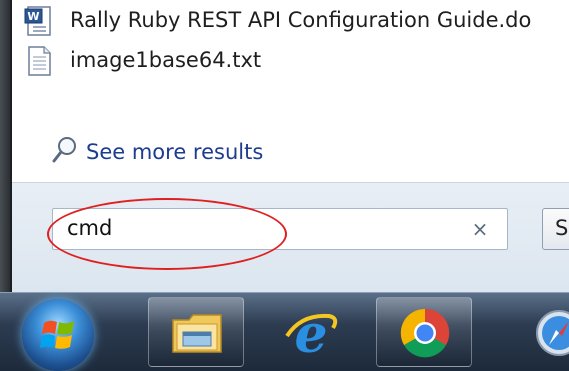 This screenshot has width=569, height=371. Describe the element at coordinates (39, 63) in the screenshot. I see `text-file-icon` at that location.